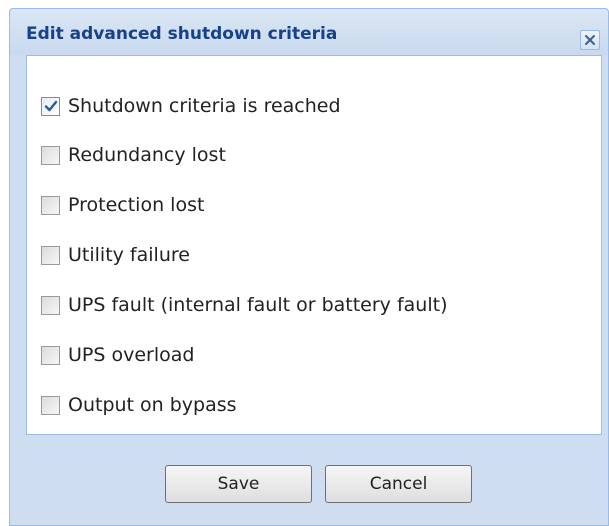  Describe the element at coordinates (182, 34) in the screenshot. I see `dialog-title: Edit advanced shutdown criteria` at that location.